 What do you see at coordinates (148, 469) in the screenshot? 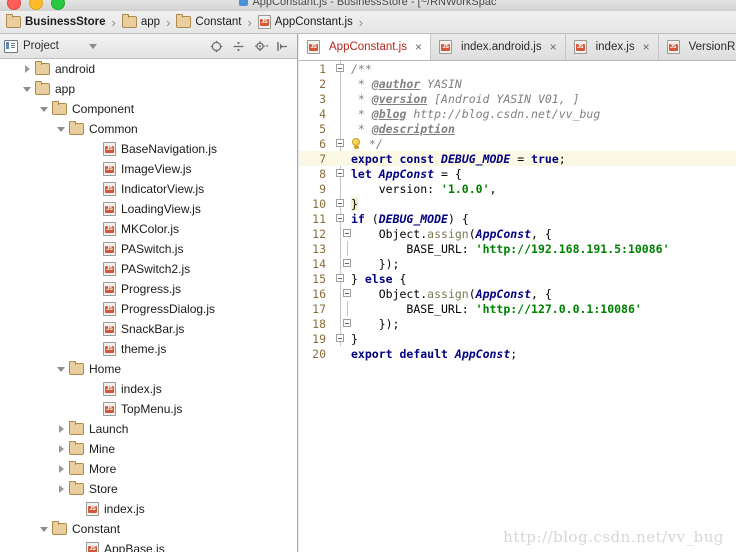
I see `tree-row: More` at bounding box center [148, 469].